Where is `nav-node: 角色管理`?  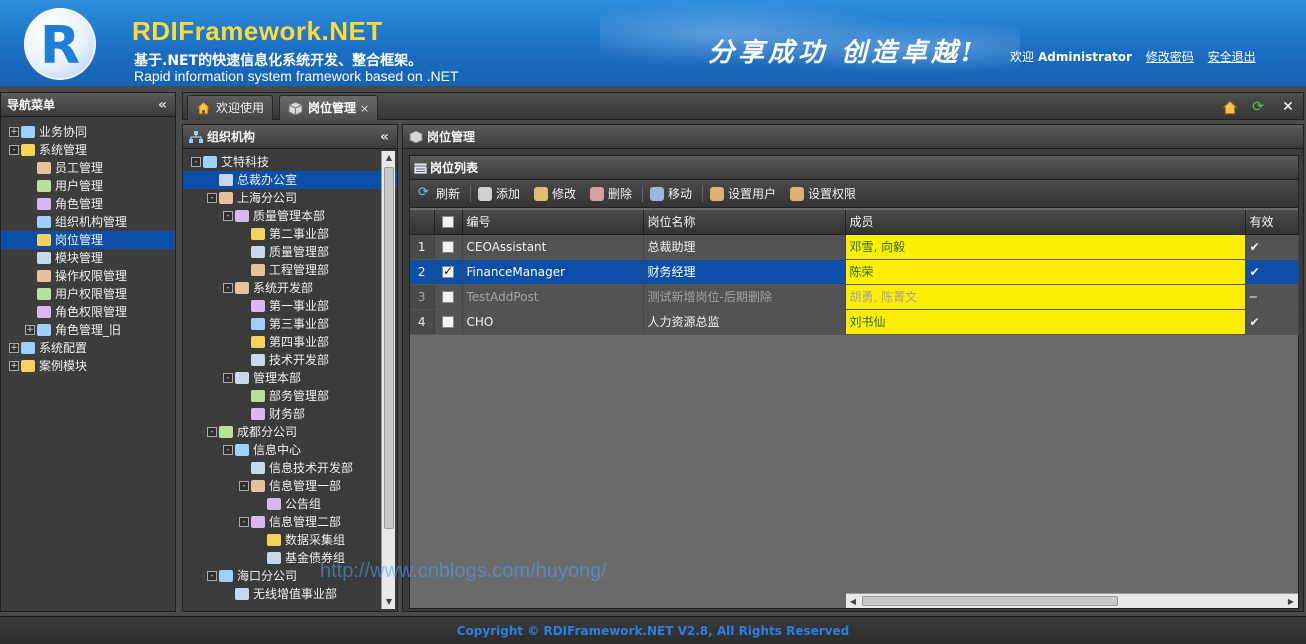
nav-node: 角色管理 is located at coordinates (88, 204).